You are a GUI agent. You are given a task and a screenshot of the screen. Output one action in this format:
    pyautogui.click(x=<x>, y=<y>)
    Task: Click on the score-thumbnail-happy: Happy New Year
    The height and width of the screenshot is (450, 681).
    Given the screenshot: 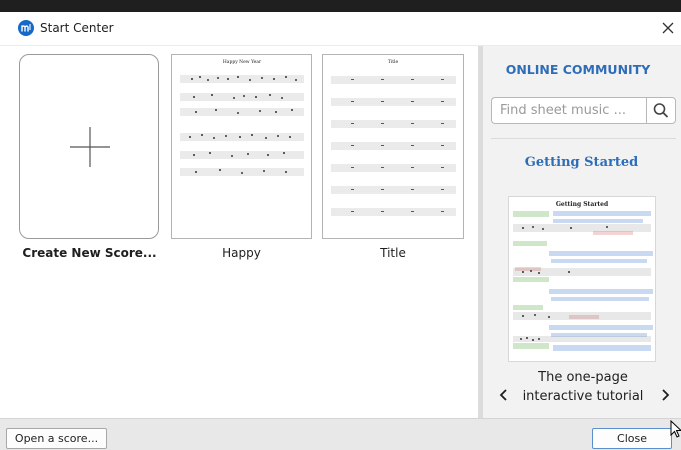 What is the action you would take?
    pyautogui.click(x=241, y=146)
    